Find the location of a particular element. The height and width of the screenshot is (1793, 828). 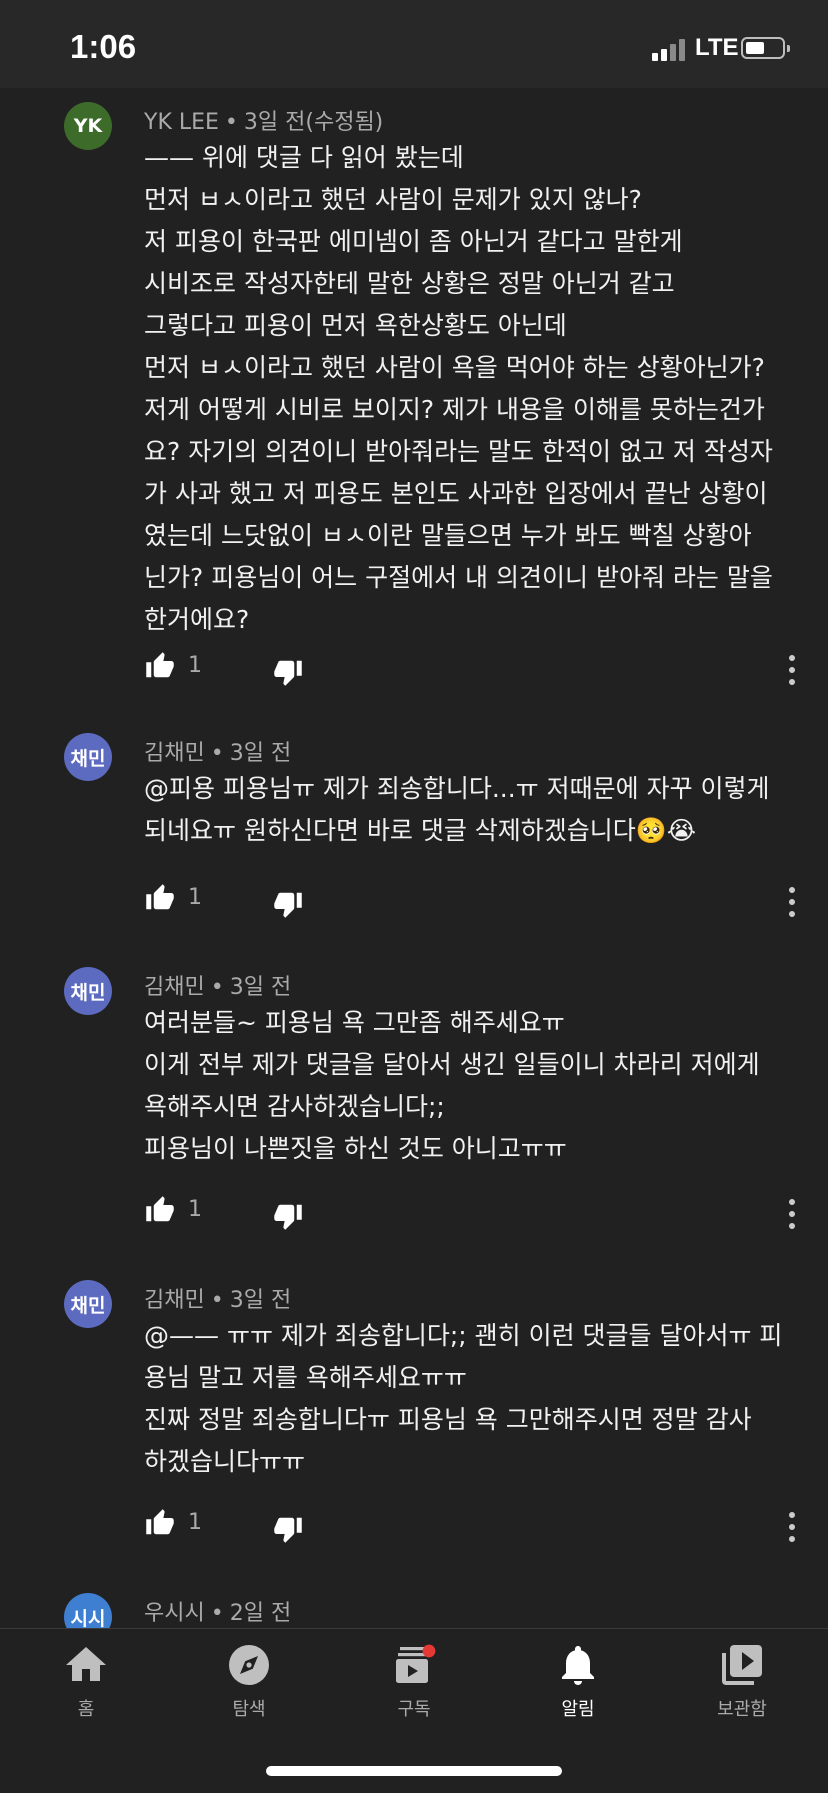

nav-label-explore: 탐색 is located at coordinates (249, 1709).